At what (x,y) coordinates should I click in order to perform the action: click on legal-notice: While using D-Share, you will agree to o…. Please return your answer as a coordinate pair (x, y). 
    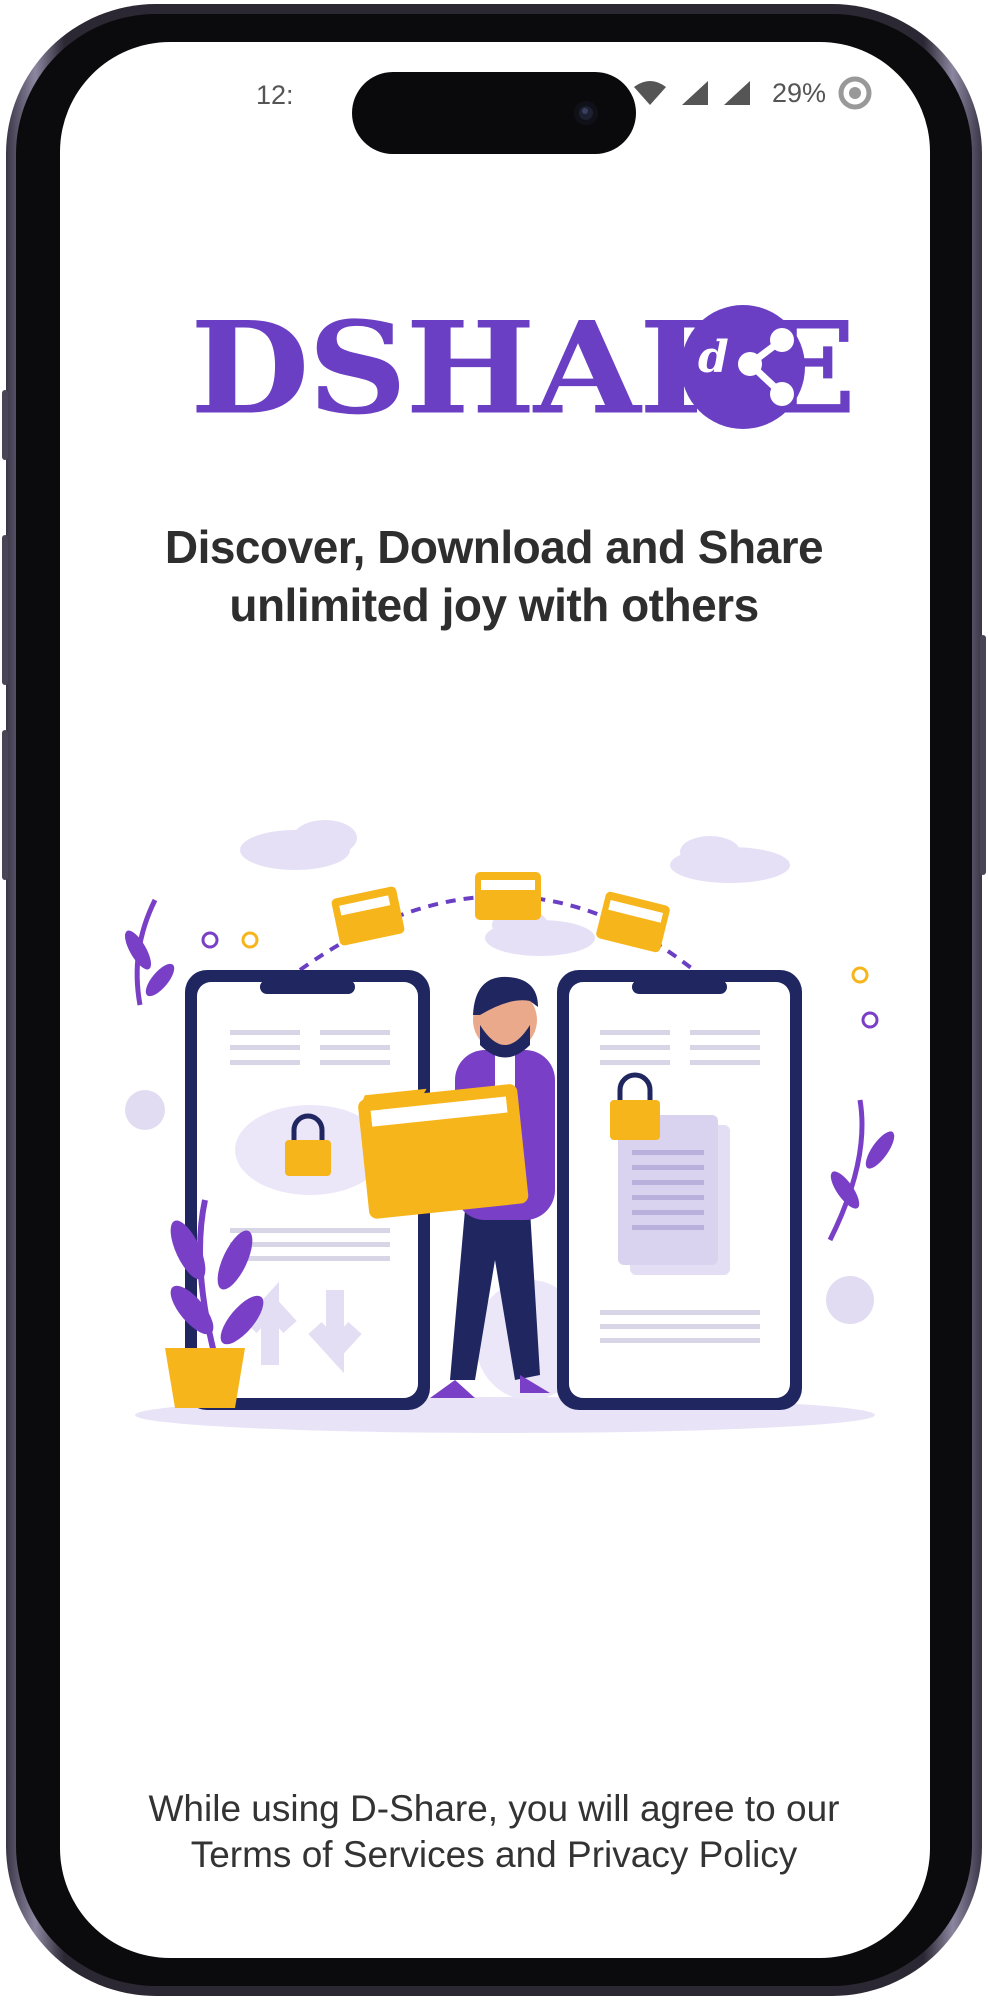
    Looking at the image, I should click on (494, 1832).